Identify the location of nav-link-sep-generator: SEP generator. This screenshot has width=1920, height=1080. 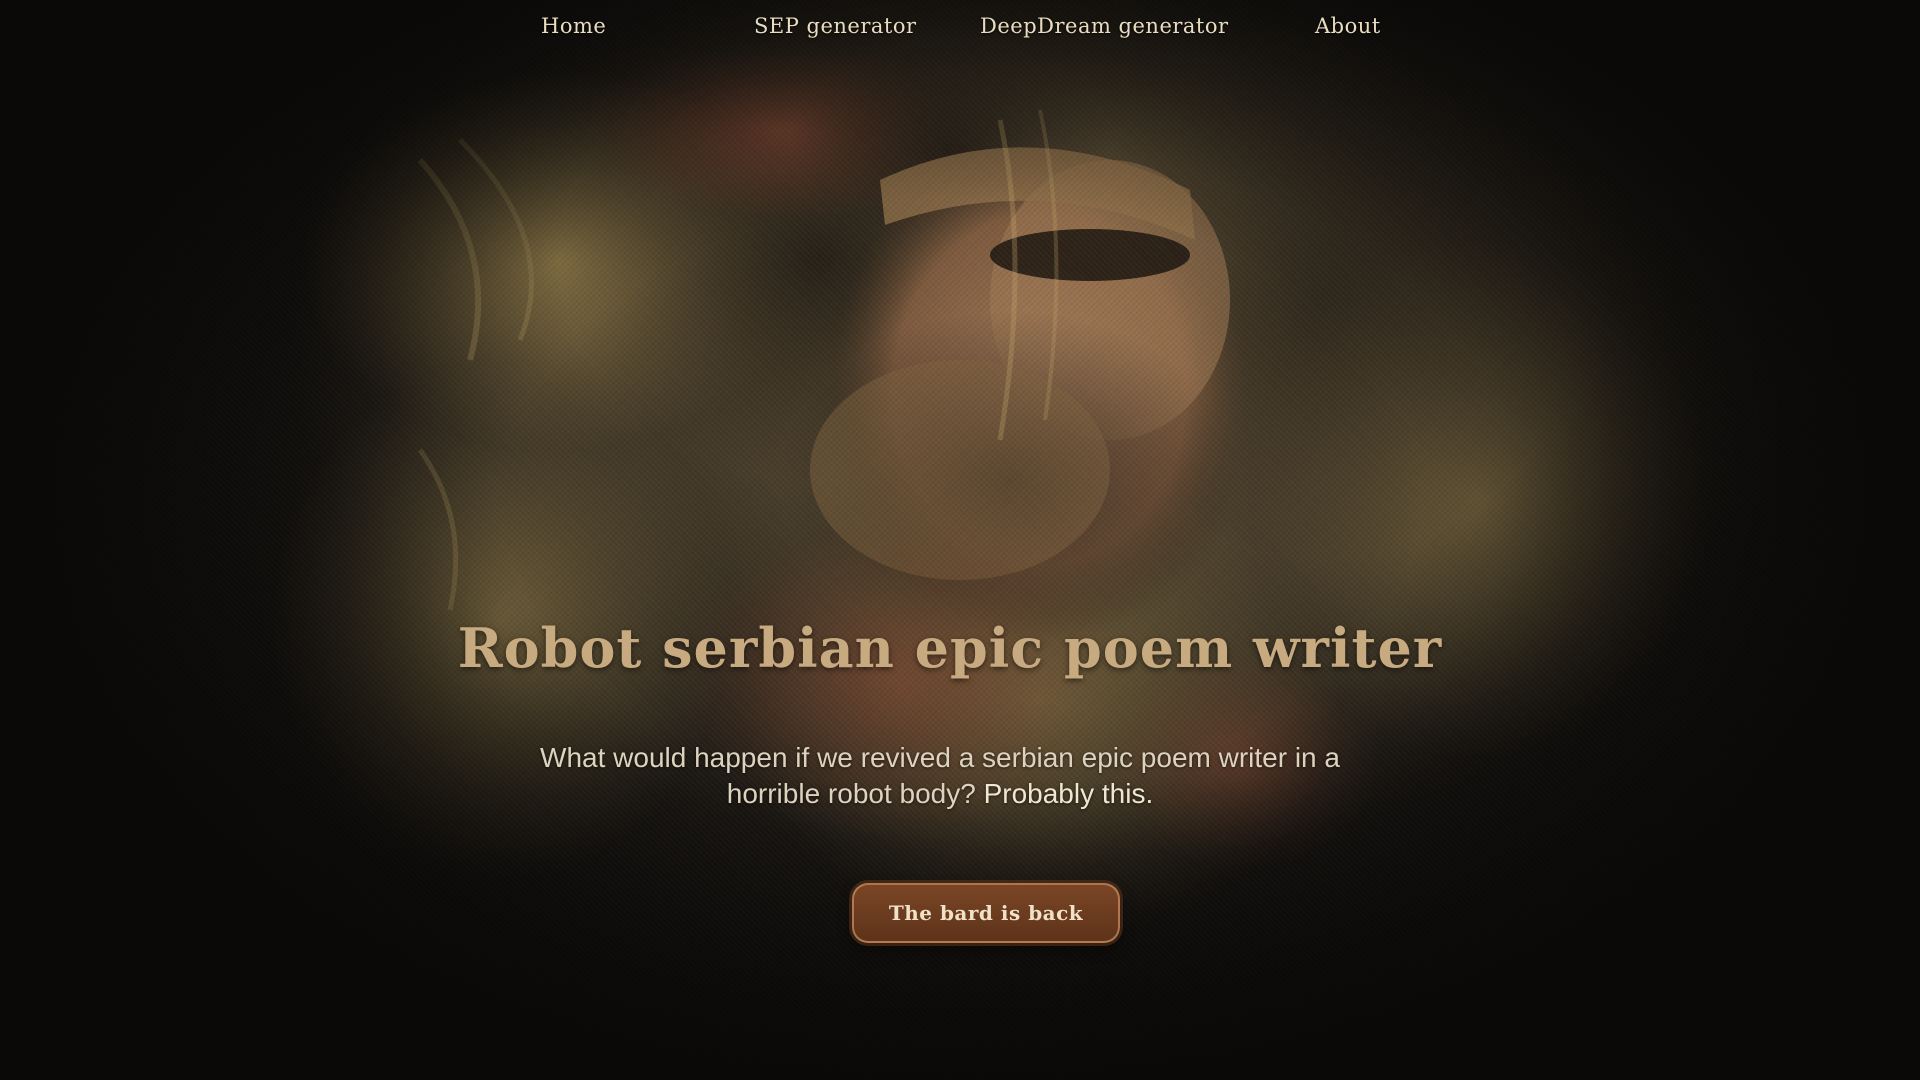
(835, 26).